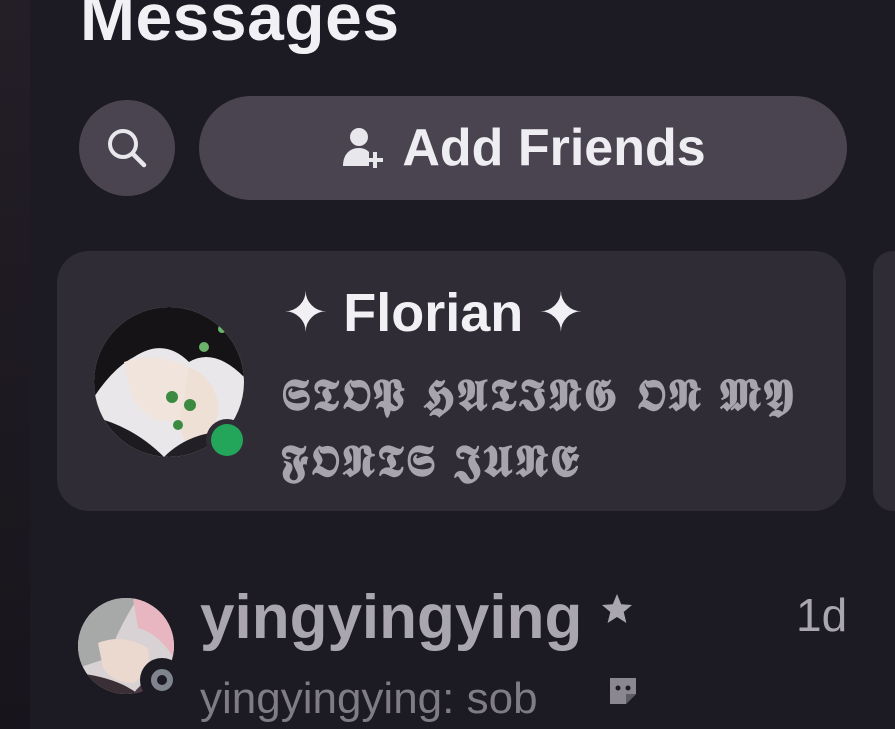 Image resolution: width=895 pixels, height=729 pixels. What do you see at coordinates (171, 384) in the screenshot?
I see `featured-avatar-wrap` at bounding box center [171, 384].